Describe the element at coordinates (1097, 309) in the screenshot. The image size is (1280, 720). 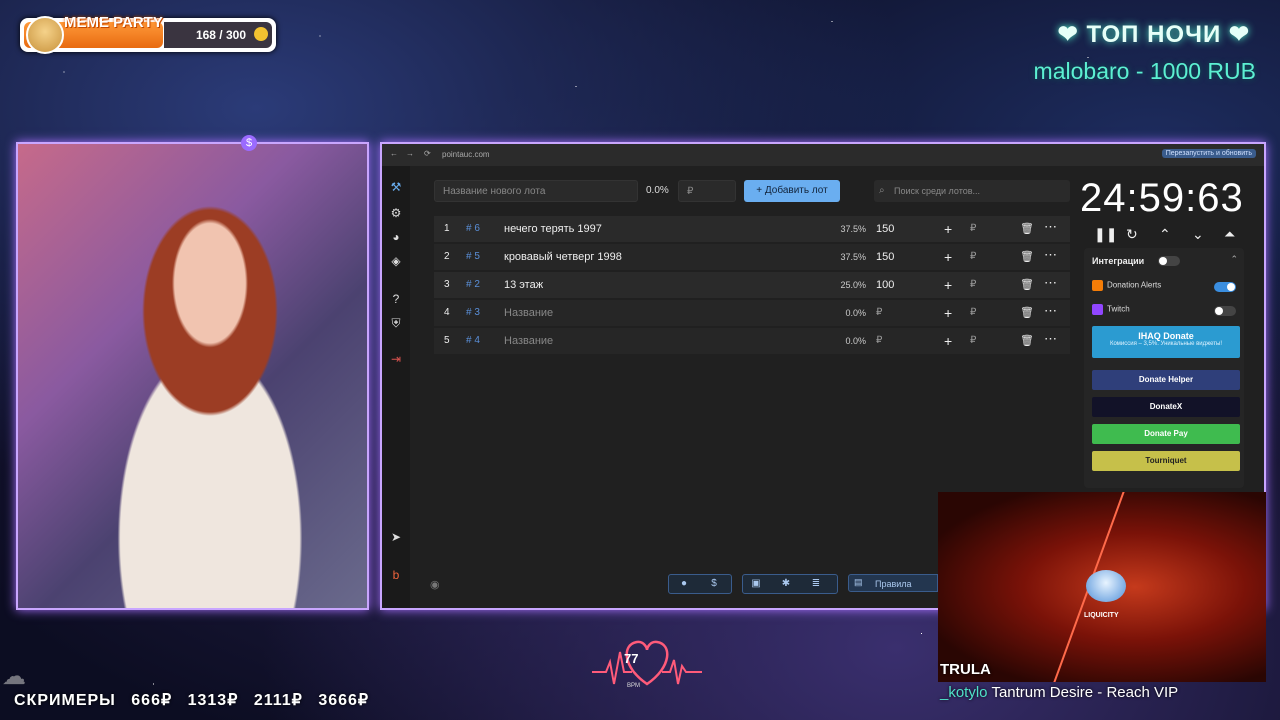
I see `twitch-icon` at that location.